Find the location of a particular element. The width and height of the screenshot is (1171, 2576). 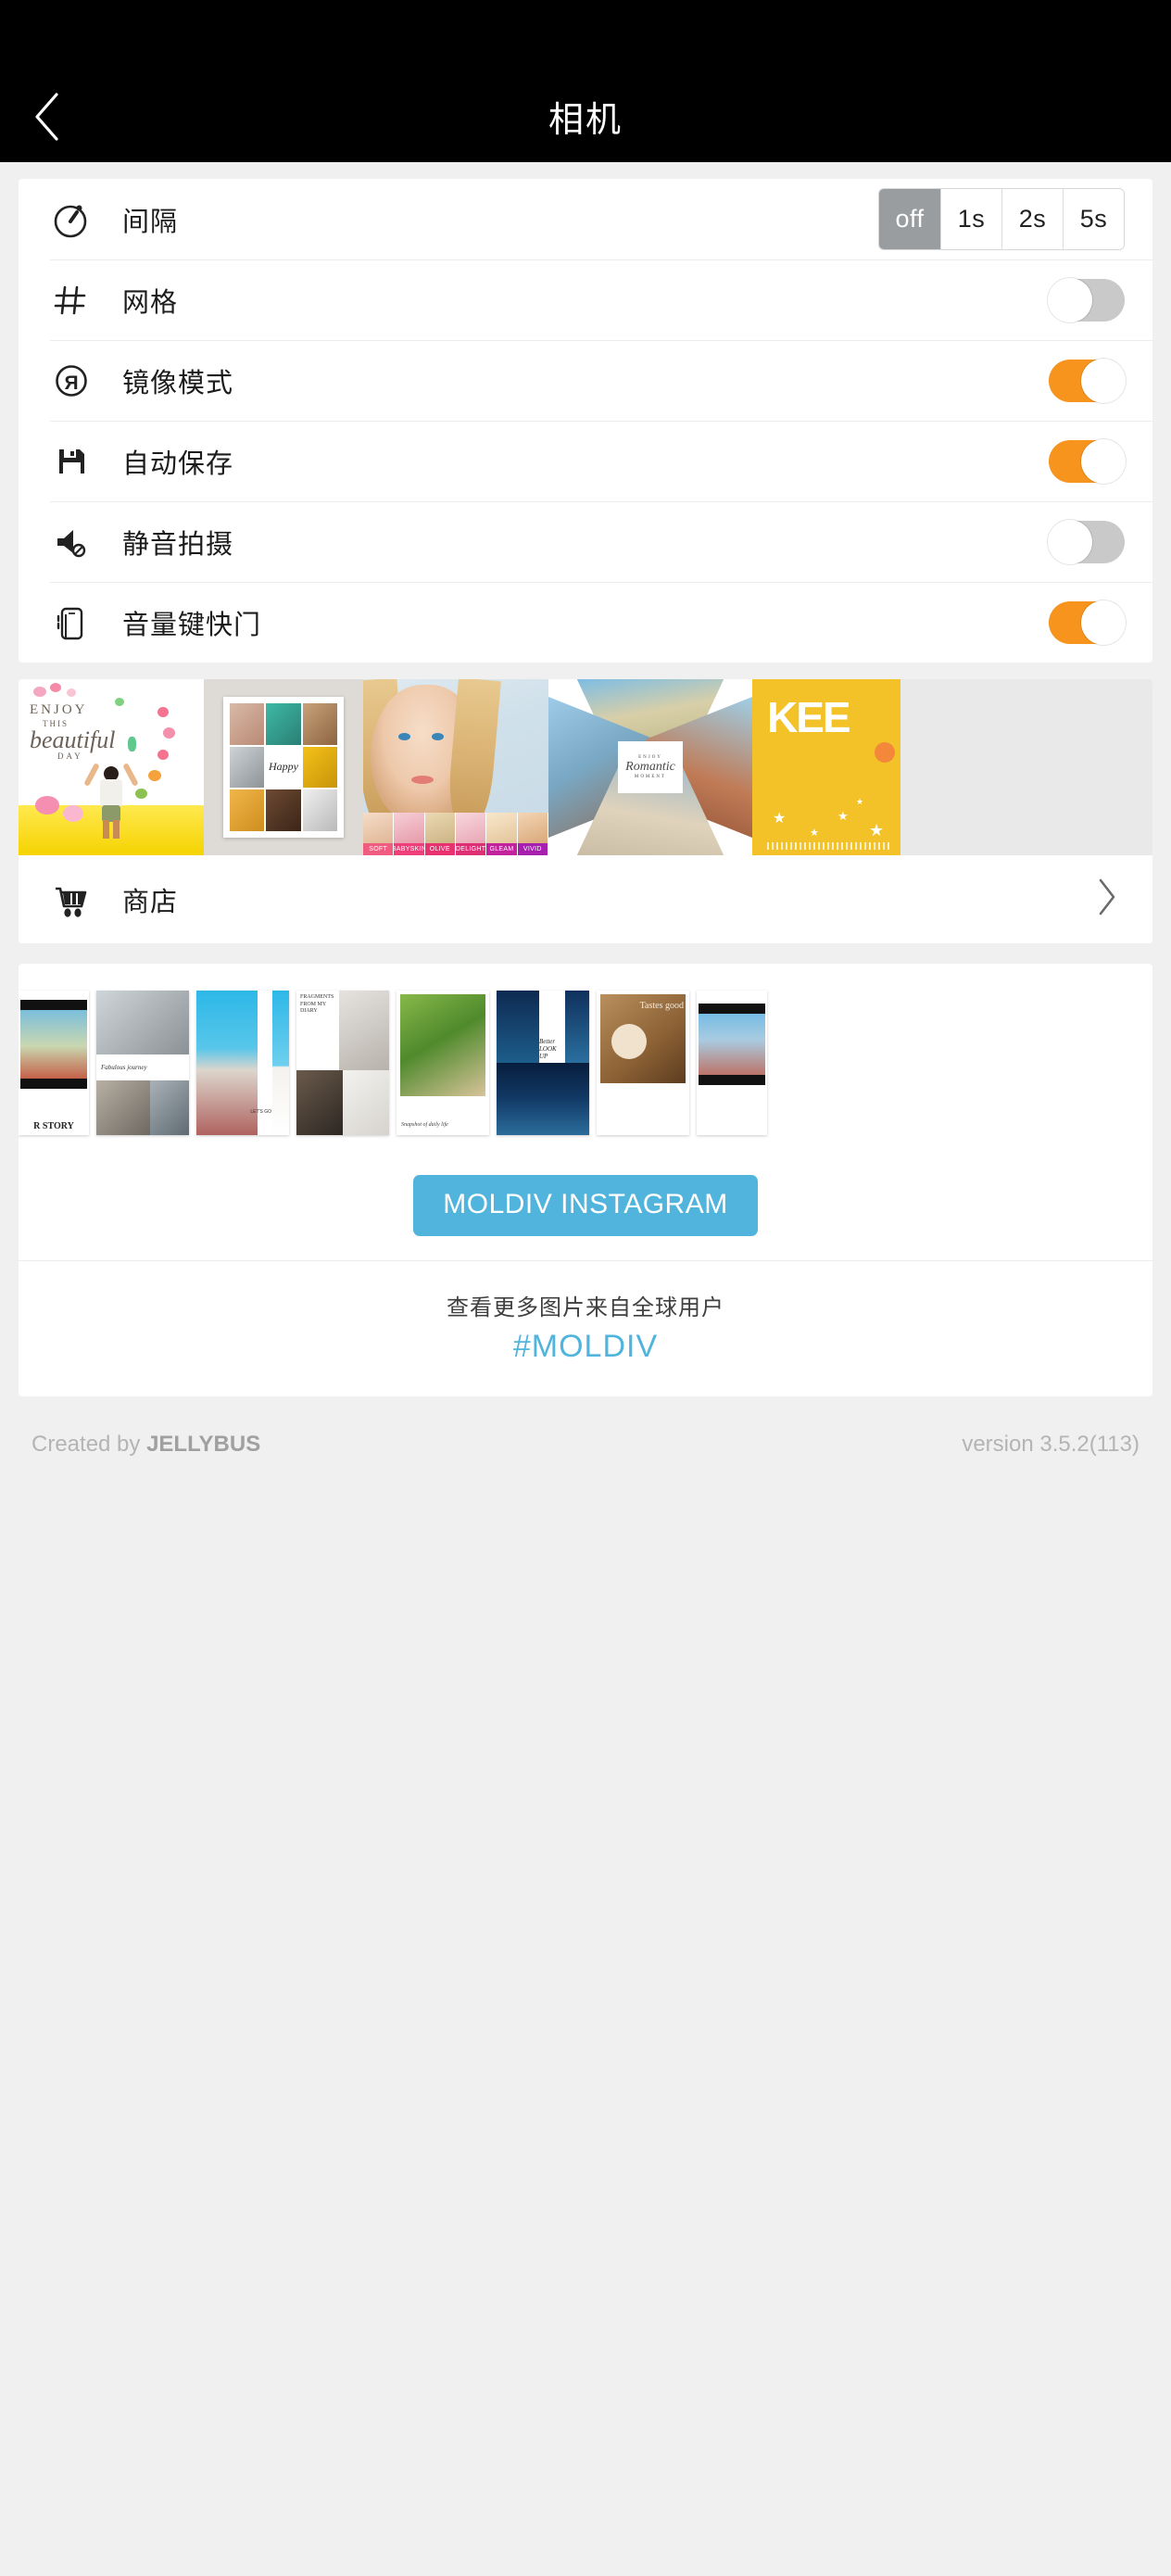

grid-icon is located at coordinates (78, 300).